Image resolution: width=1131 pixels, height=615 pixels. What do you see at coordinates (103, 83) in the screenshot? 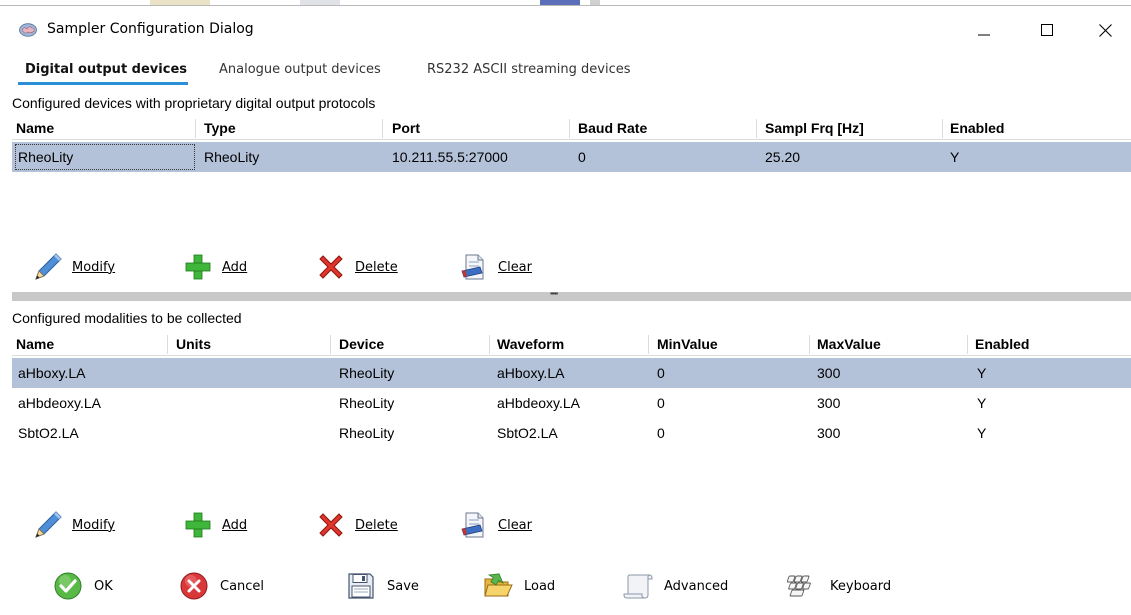
I see `active-tab-indicator` at bounding box center [103, 83].